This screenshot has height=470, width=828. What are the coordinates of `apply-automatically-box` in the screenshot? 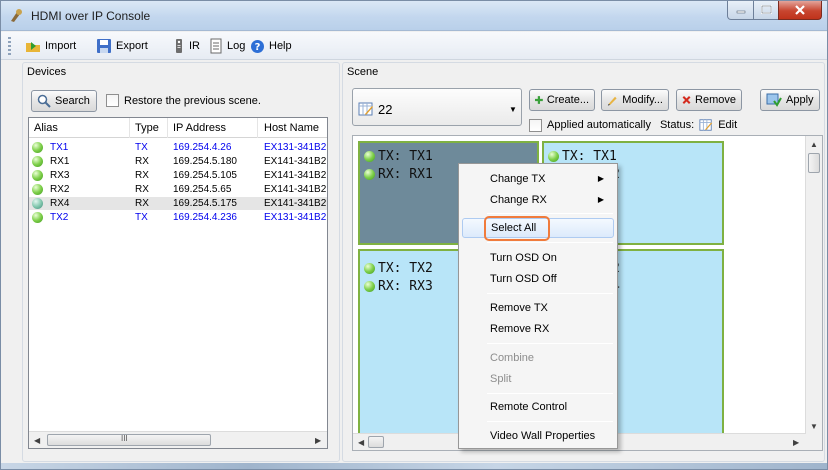 It's located at (535, 125).